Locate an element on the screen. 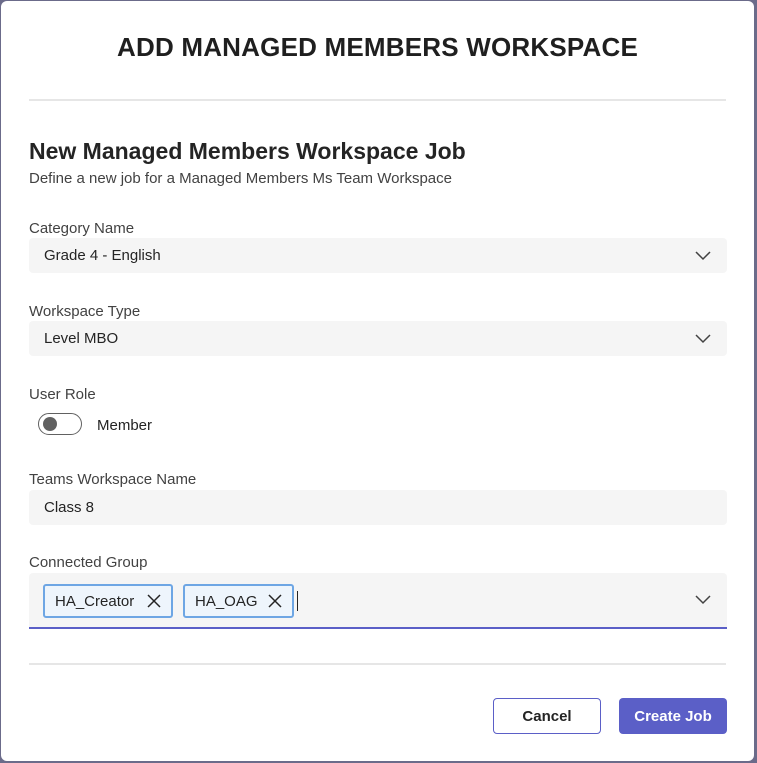 This screenshot has width=757, height=763. cancel-button: Cancel is located at coordinates (547, 716).